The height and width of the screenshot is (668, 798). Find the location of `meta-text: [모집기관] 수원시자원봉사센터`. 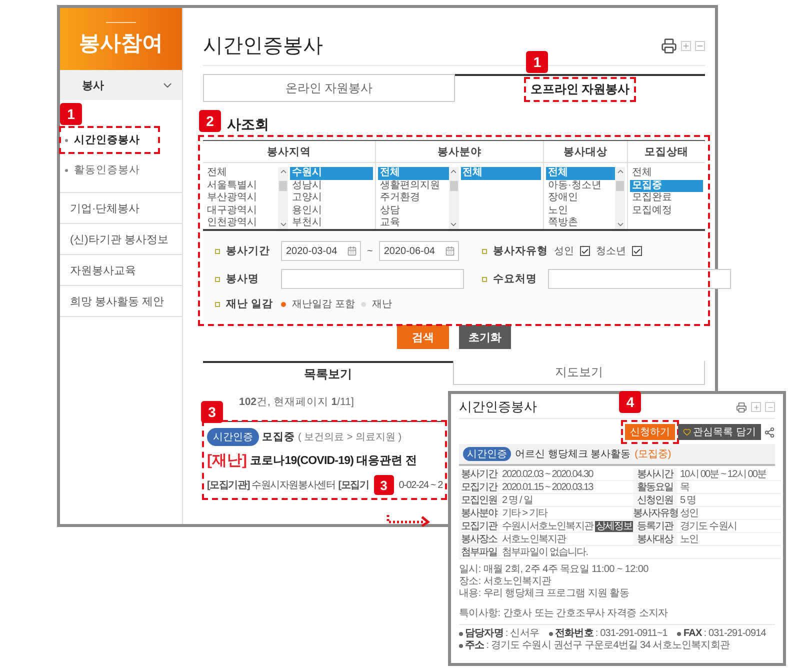

meta-text: [모집기관] 수원시자원봉사센터 is located at coordinates (271, 485).